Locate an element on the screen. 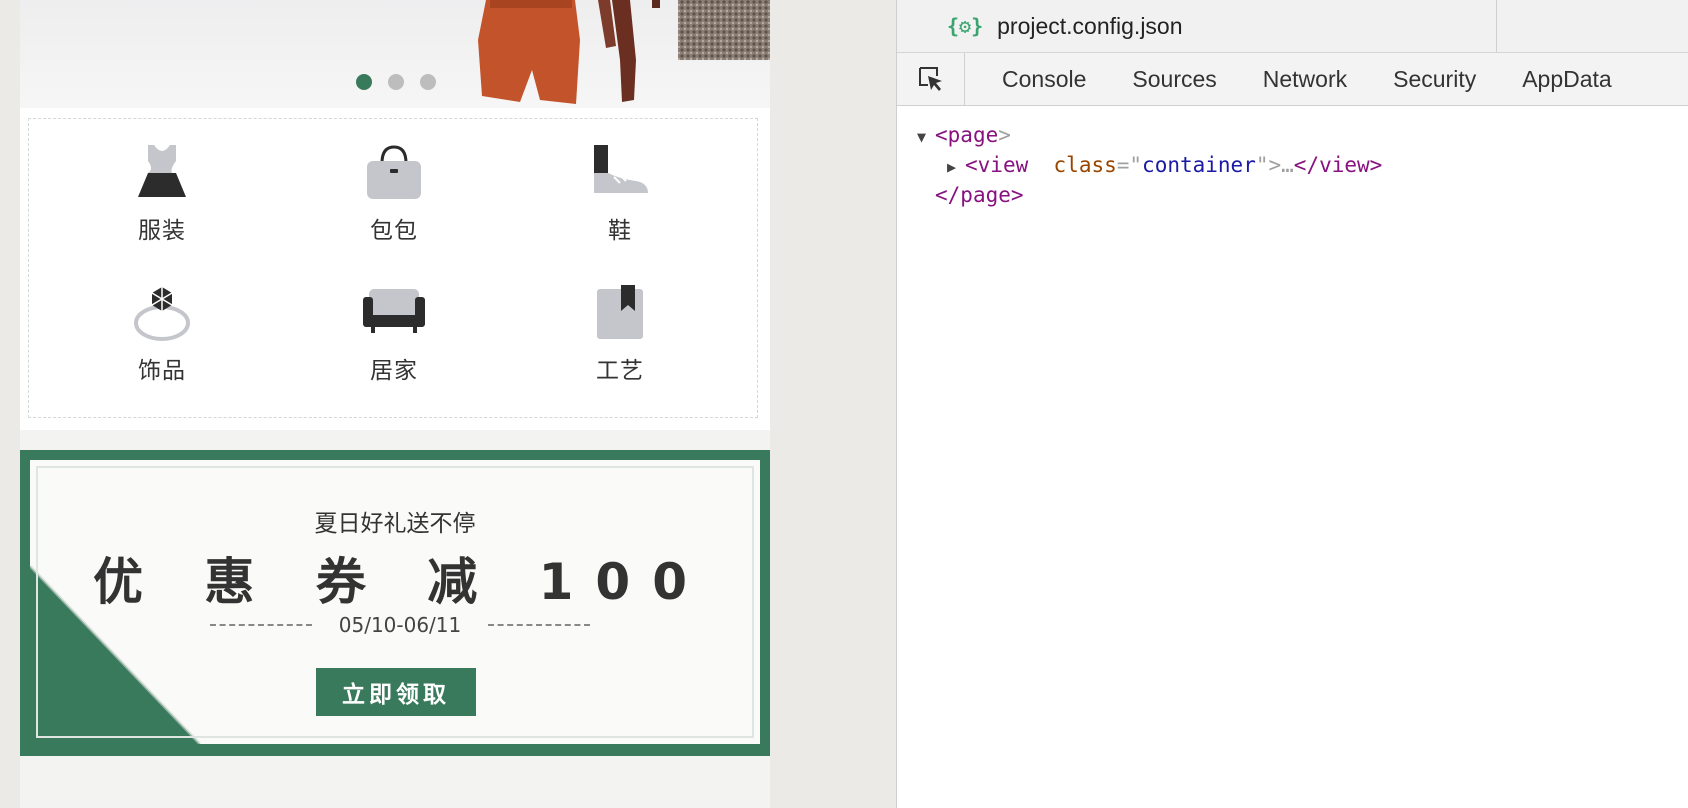 The width and height of the screenshot is (1688, 808). expanded-triangle-icon: ▼ is located at coordinates (926, 137).